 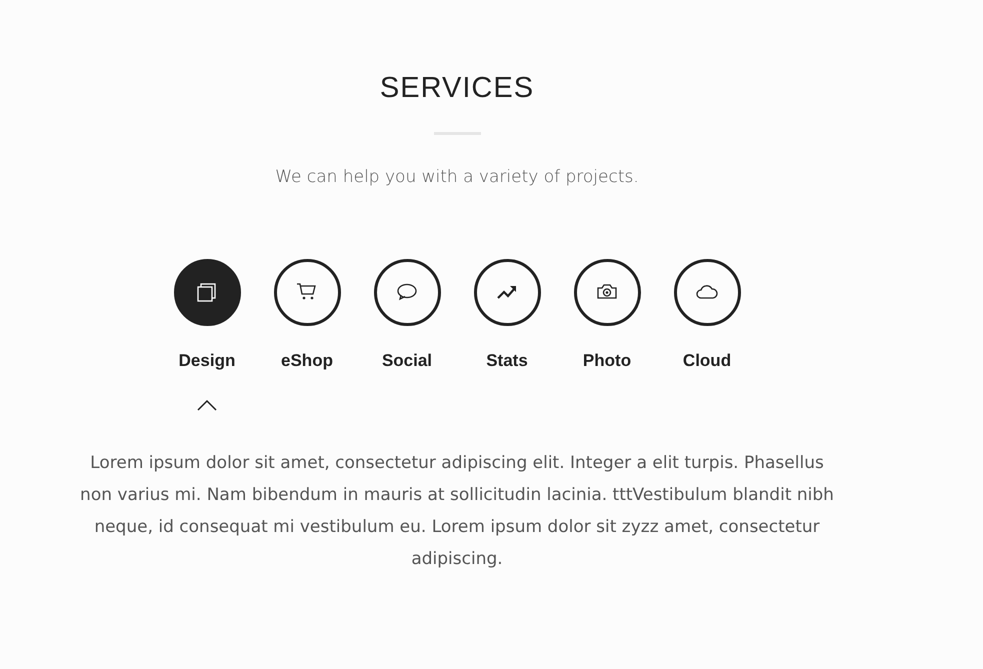 I want to click on tab-label: Design, so click(x=207, y=361).